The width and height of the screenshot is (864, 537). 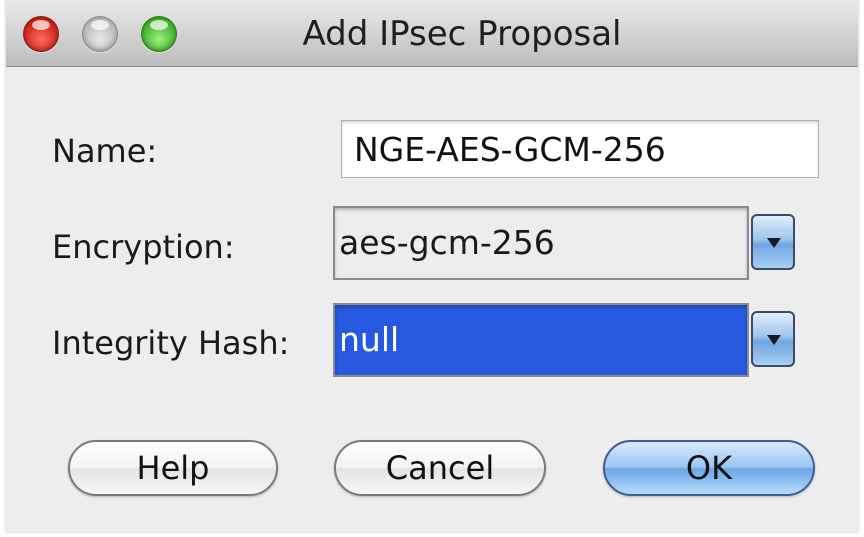 I want to click on integrity-hash-dropdown-button, so click(x=773, y=339).